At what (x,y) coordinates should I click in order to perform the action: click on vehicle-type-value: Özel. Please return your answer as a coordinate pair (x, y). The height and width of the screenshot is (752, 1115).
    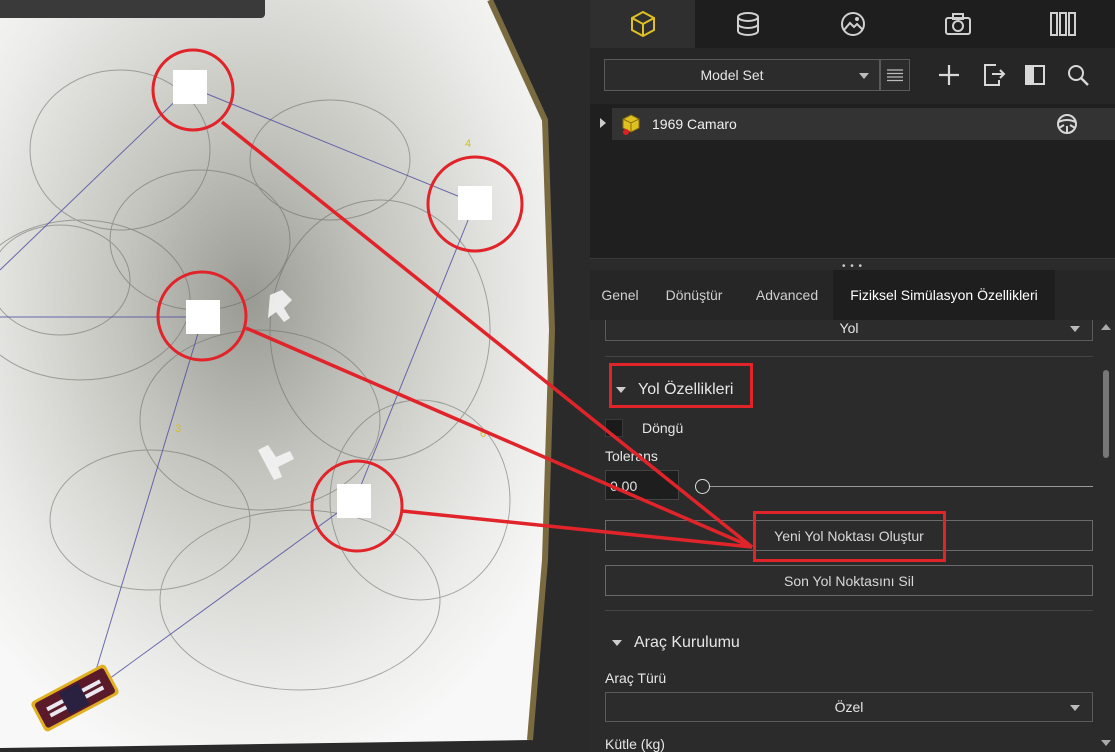
    Looking at the image, I should click on (849, 707).